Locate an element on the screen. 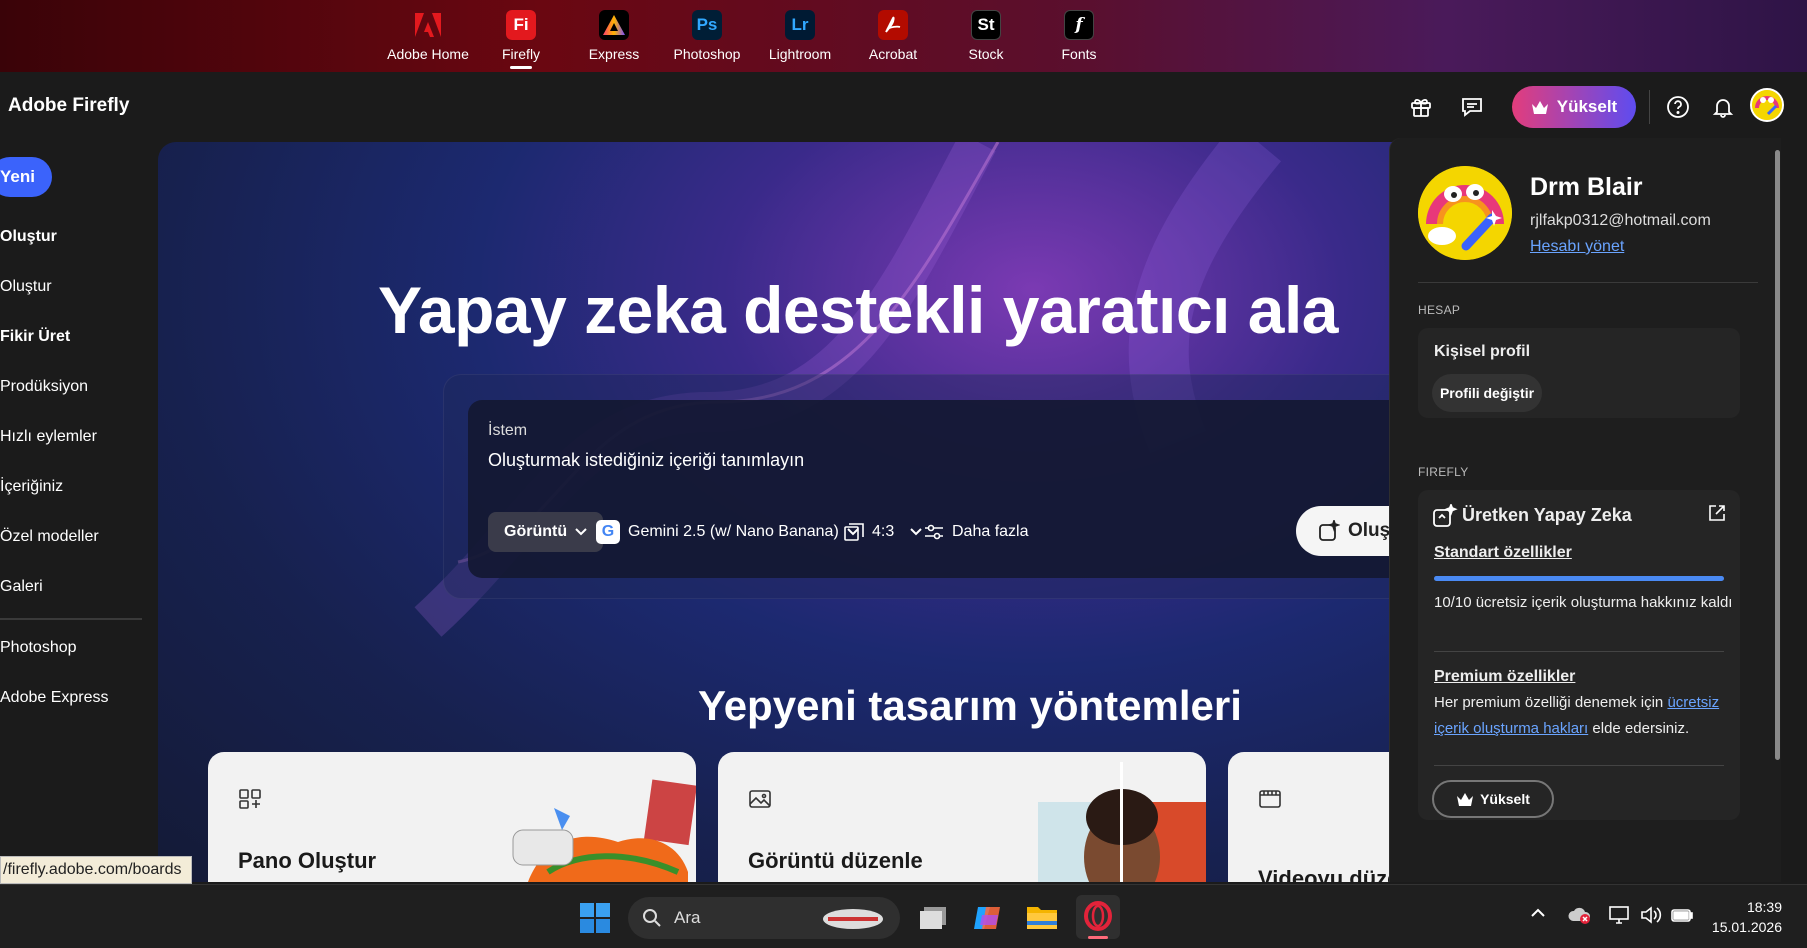 Image resolution: width=1807 pixels, height=948 pixels. card-edit-image: Görüntü düzenle is located at coordinates (962, 817).